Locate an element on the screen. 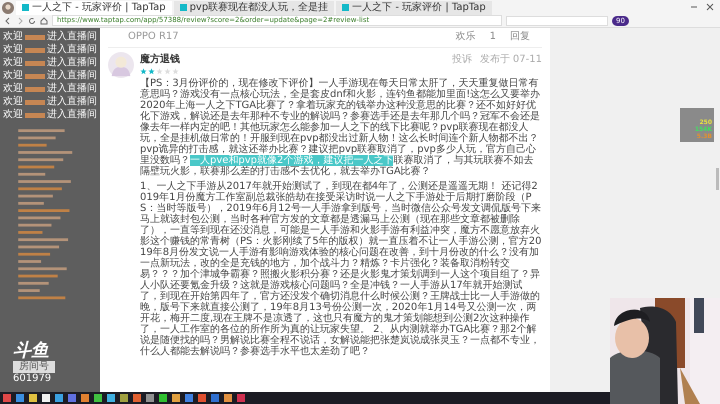  close-icon is located at coordinates (711, 7).